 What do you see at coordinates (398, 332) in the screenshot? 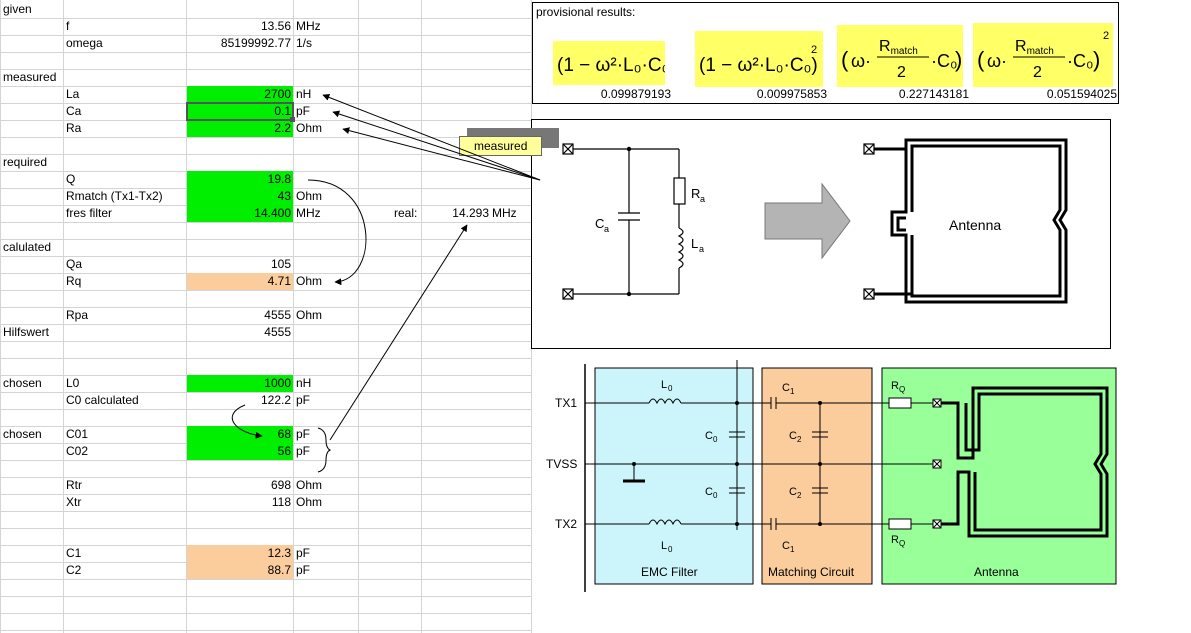
I see `arrow-to-real` at bounding box center [398, 332].